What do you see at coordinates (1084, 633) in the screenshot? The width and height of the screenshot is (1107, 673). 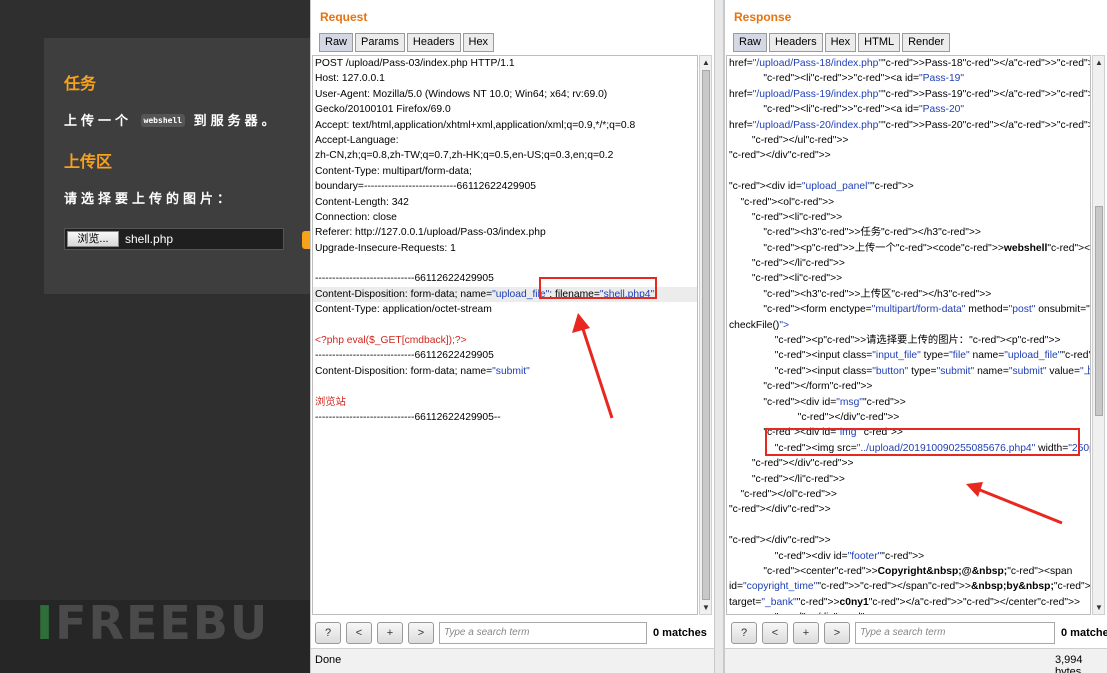 I see `response-match-count: 0 matches` at bounding box center [1084, 633].